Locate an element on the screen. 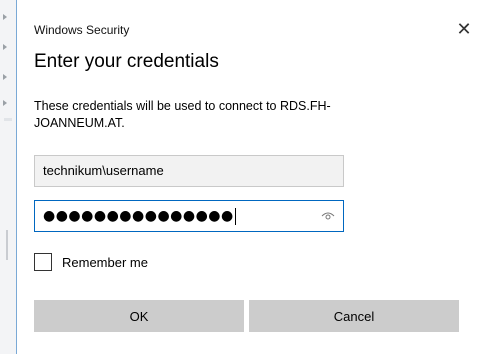  password-field-container: ●●●●●●●●●●●●●●● is located at coordinates (189, 216).